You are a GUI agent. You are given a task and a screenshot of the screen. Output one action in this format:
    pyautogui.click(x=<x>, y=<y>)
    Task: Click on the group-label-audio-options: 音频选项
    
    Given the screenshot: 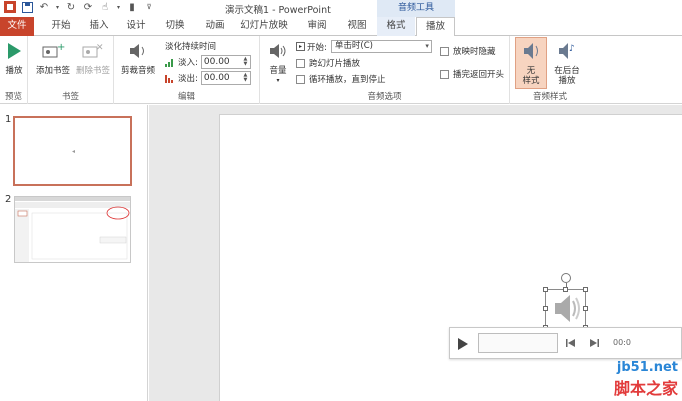 What is the action you would take?
    pyautogui.click(x=384, y=97)
    